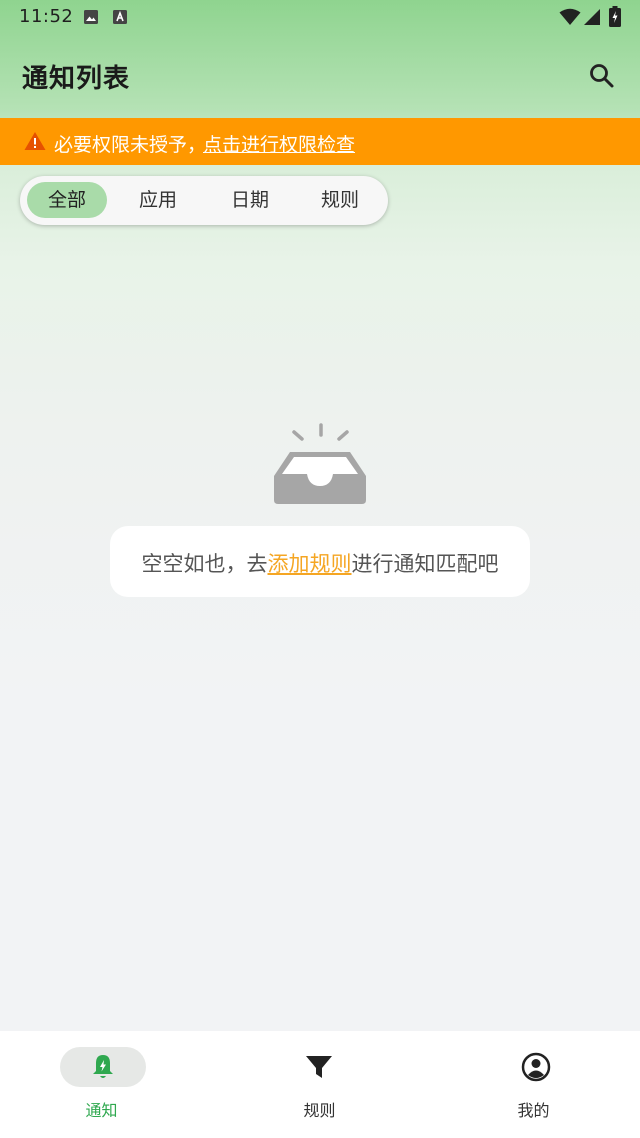 The width and height of the screenshot is (640, 1138). What do you see at coordinates (67, 200) in the screenshot?
I see `tab-all: 全部` at bounding box center [67, 200].